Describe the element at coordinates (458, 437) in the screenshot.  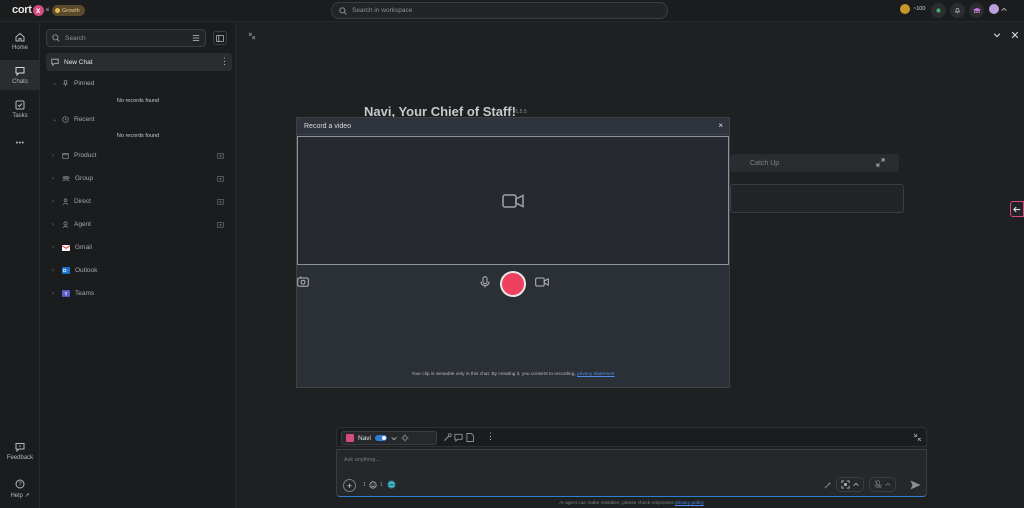
I see `comment-icon` at that location.